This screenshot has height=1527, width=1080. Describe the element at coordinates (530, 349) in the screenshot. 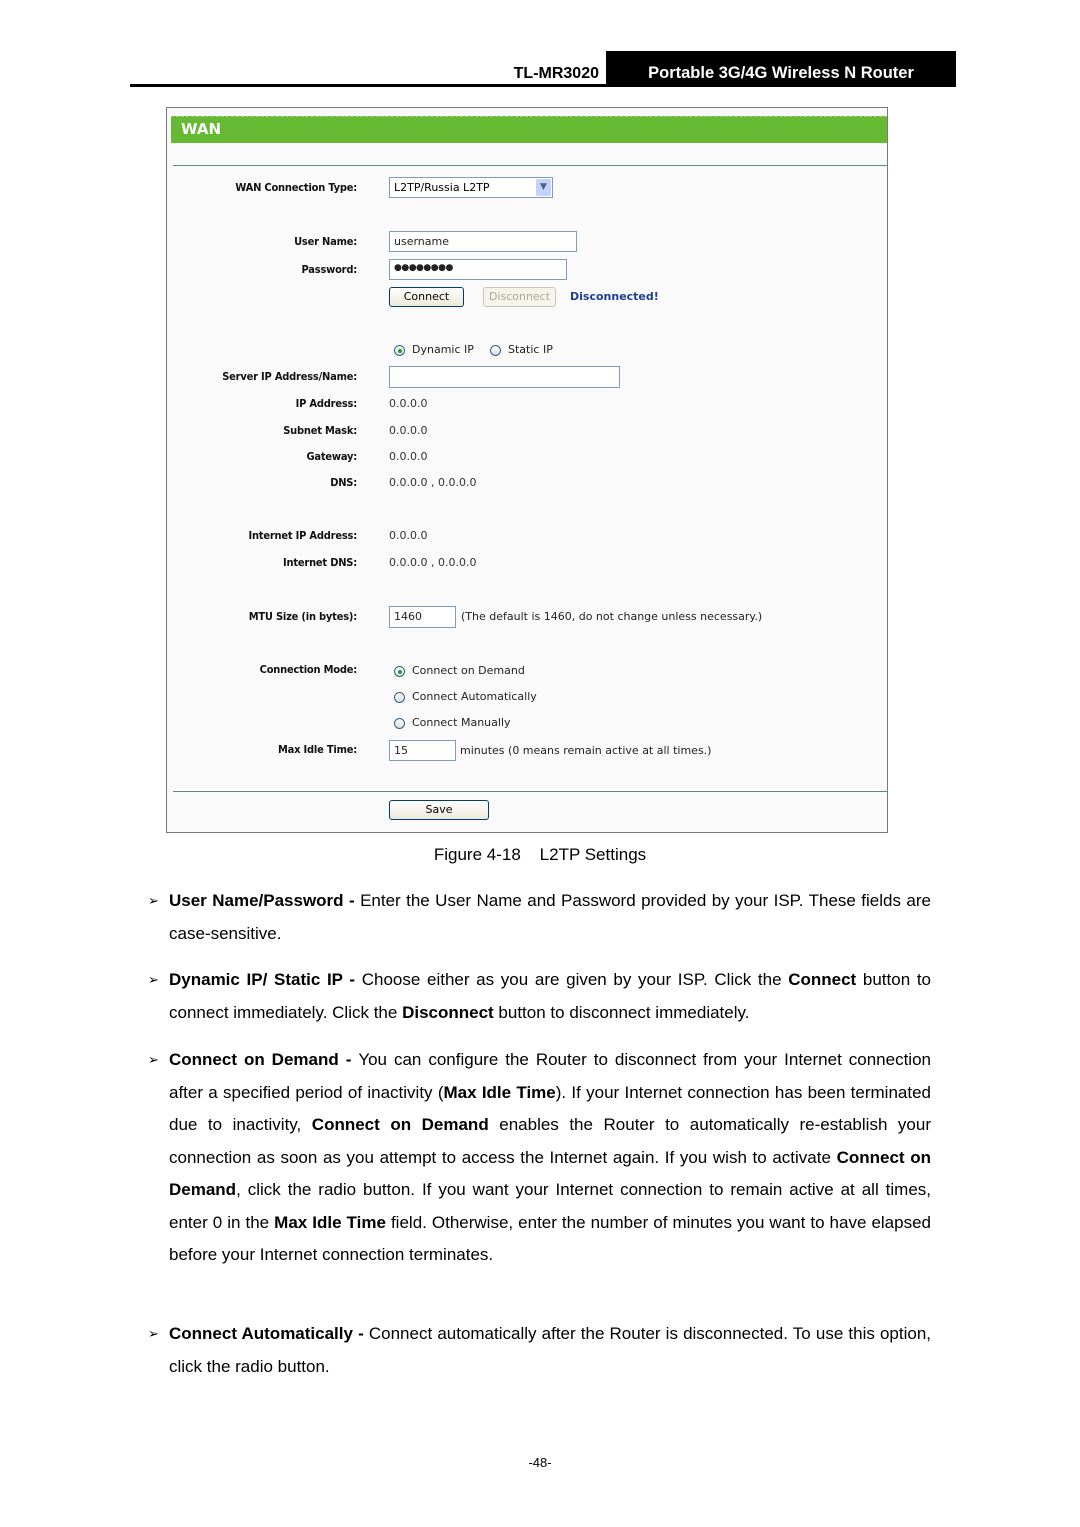

I see `static-ip-label: Static IP` at that location.